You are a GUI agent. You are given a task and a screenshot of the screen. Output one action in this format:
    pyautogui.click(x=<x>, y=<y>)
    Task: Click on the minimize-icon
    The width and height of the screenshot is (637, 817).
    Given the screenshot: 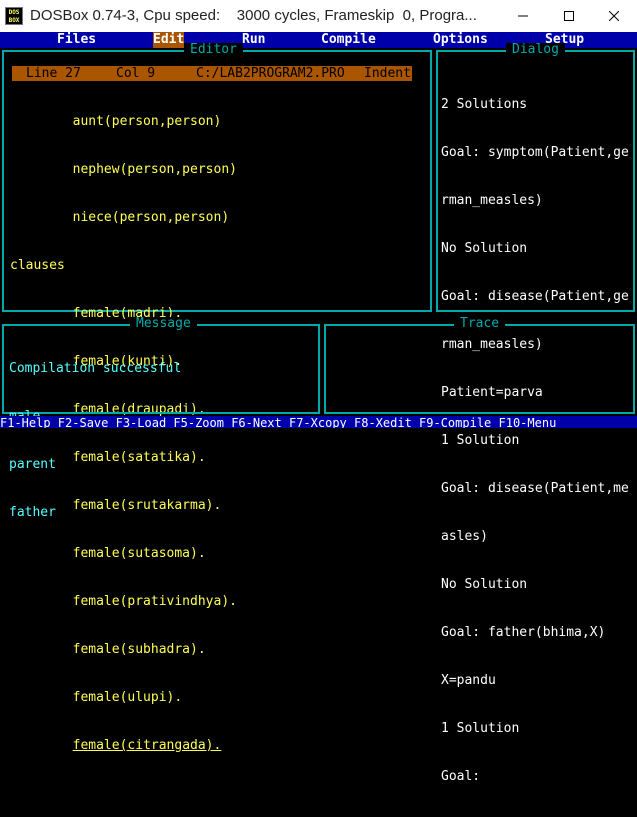 What is the action you would take?
    pyautogui.click(x=523, y=16)
    